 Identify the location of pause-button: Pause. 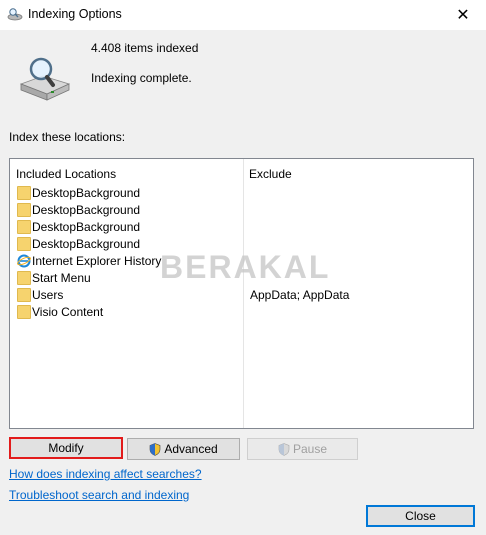
(302, 449).